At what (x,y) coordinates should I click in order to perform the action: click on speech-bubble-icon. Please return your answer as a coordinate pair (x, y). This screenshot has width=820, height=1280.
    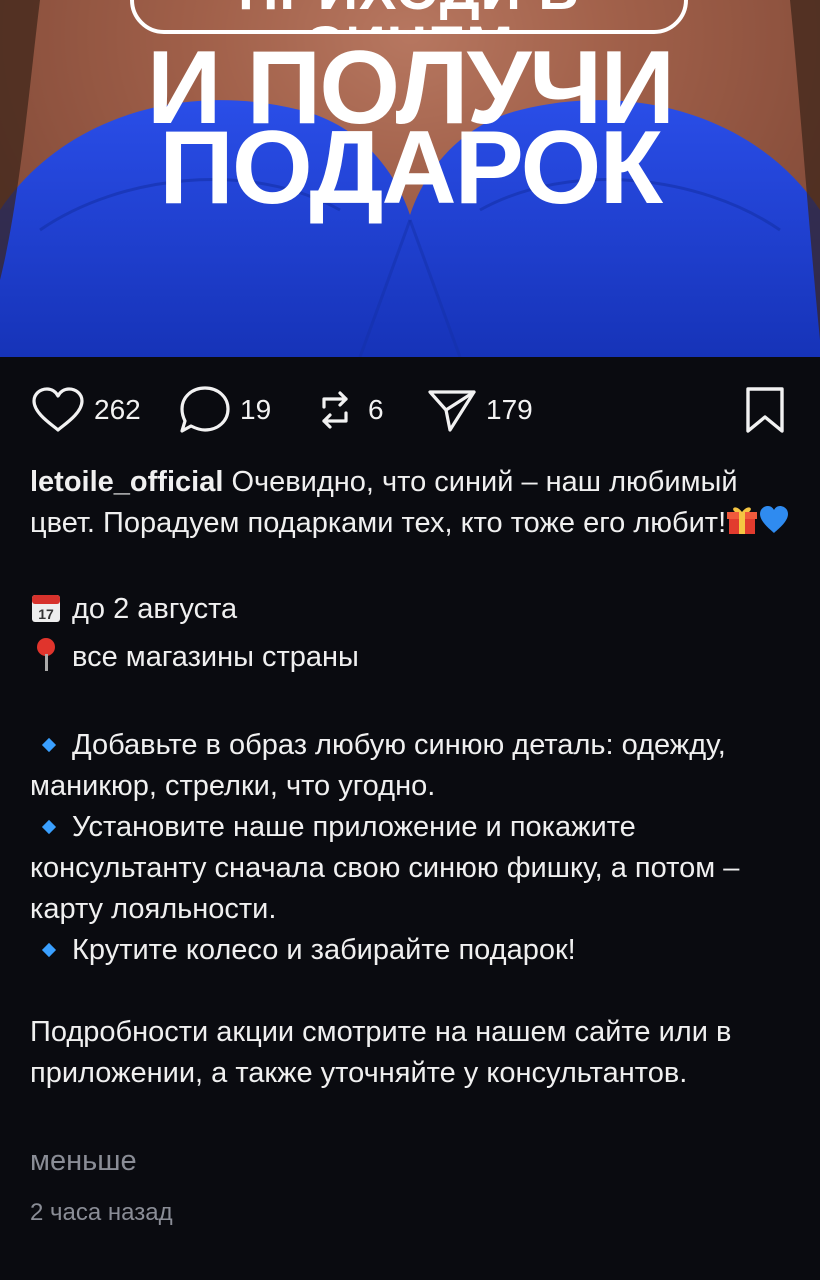
    Looking at the image, I should click on (205, 409).